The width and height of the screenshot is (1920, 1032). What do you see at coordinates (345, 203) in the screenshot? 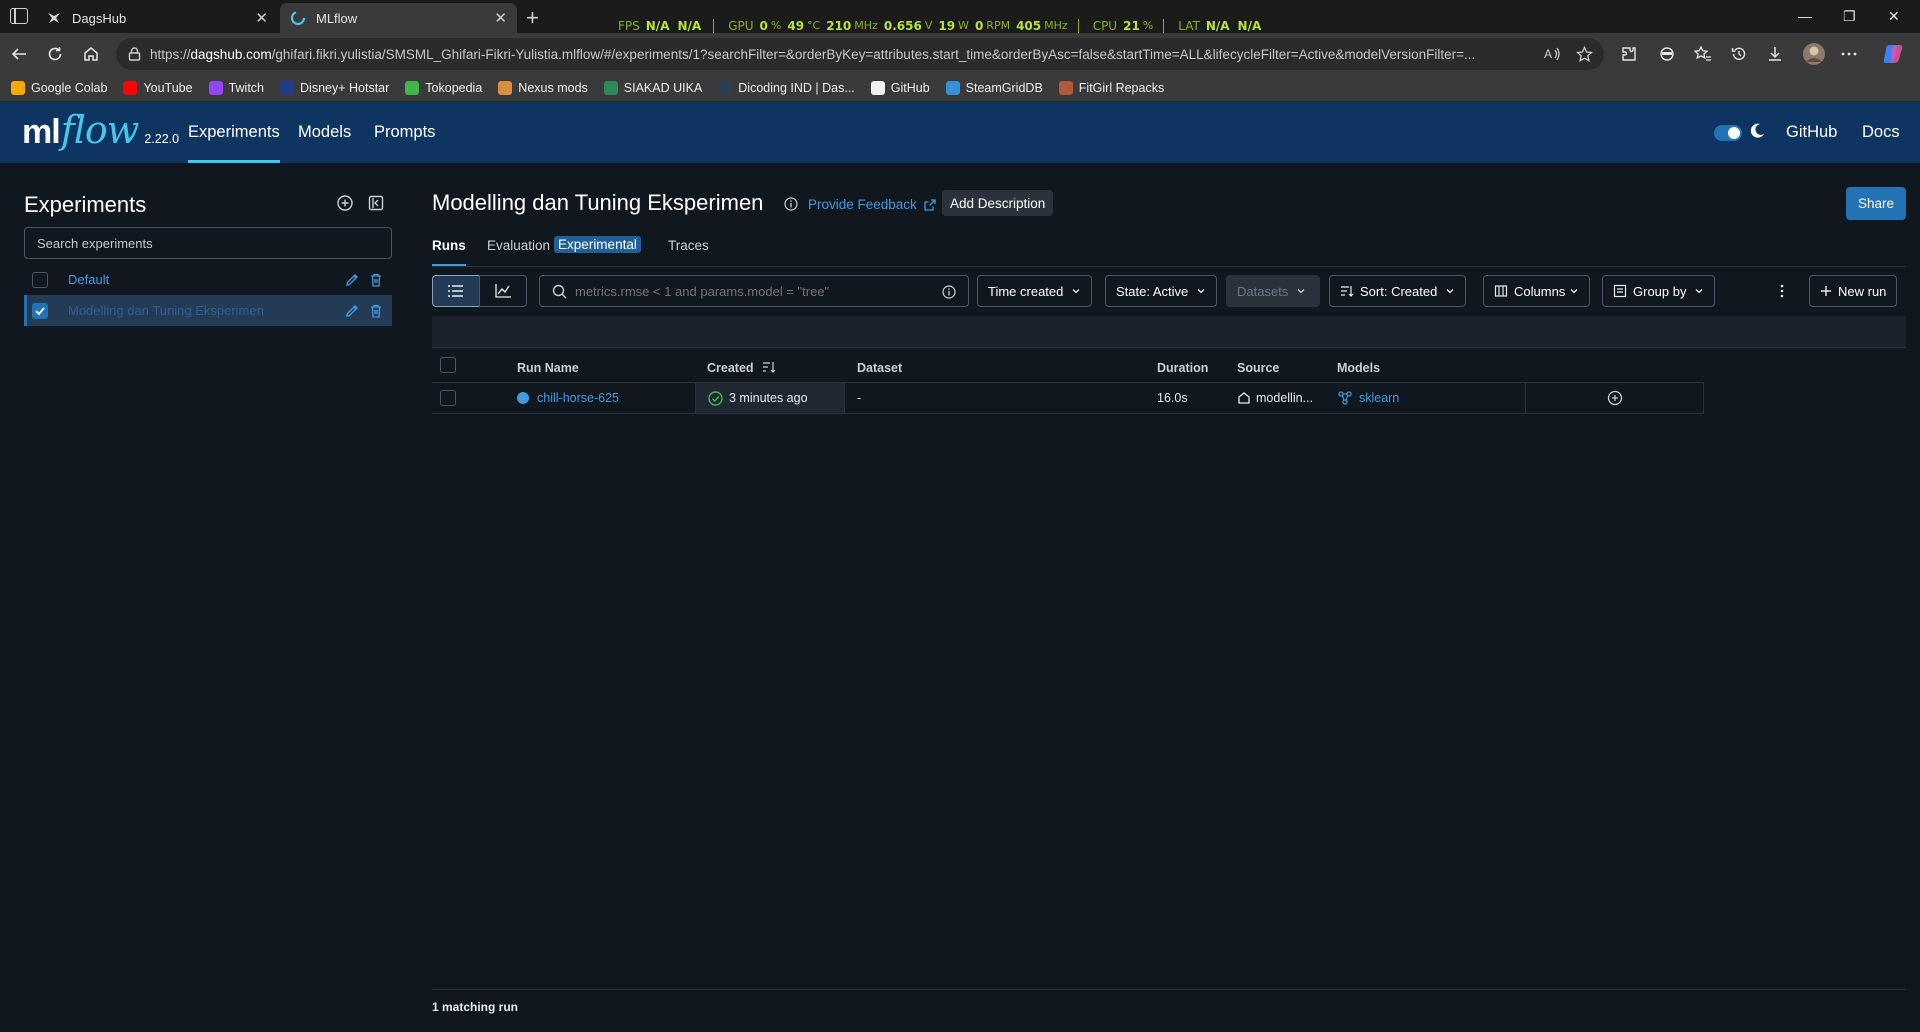
I see `create-experiment-icon` at bounding box center [345, 203].